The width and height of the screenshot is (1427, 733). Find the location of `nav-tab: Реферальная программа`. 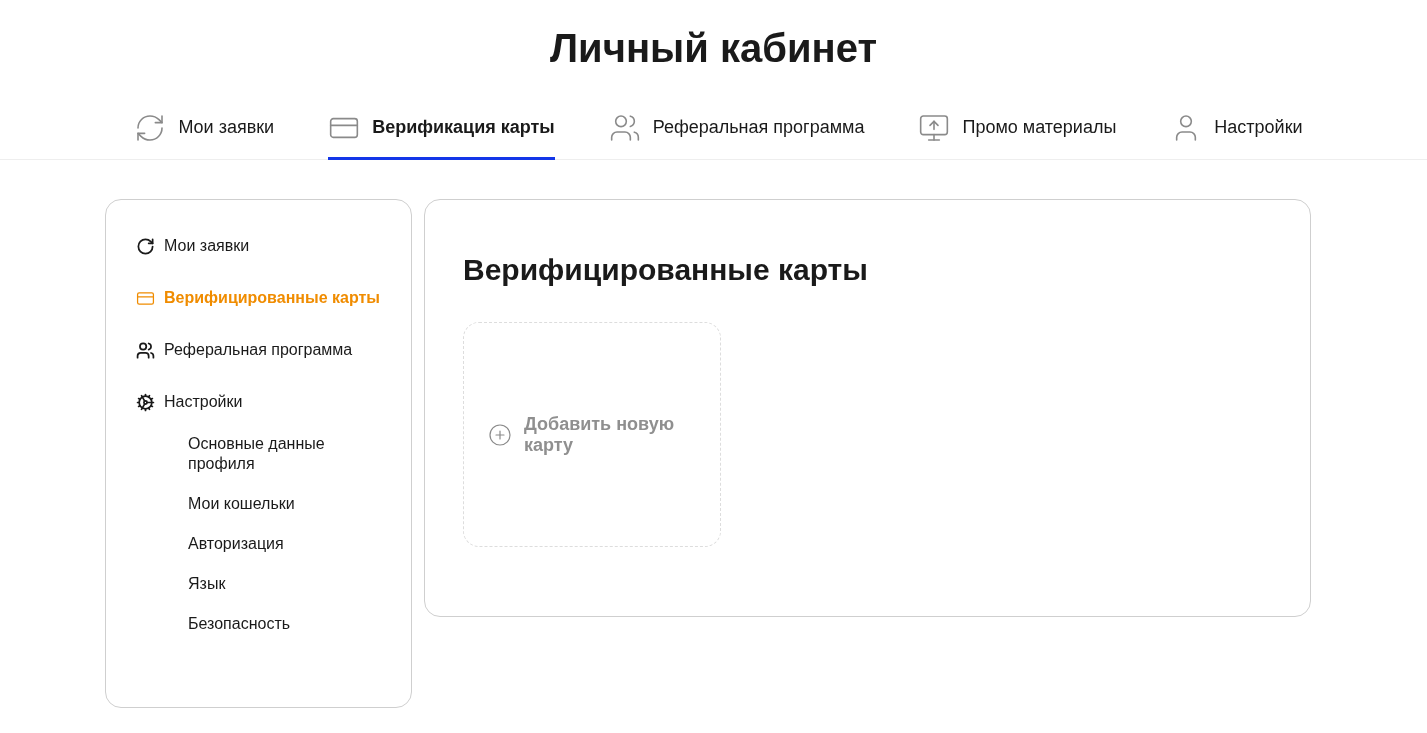

nav-tab: Реферальная программа is located at coordinates (736, 129).